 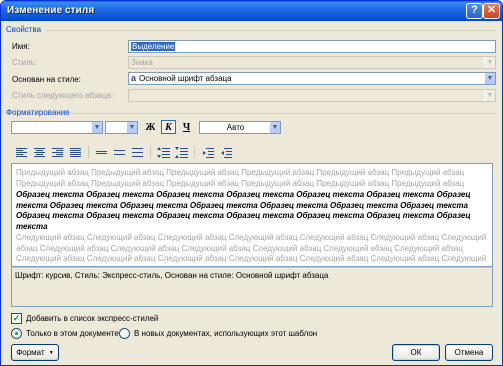 What do you see at coordinates (474, 11) in the screenshot?
I see `help-button: ?` at bounding box center [474, 11].